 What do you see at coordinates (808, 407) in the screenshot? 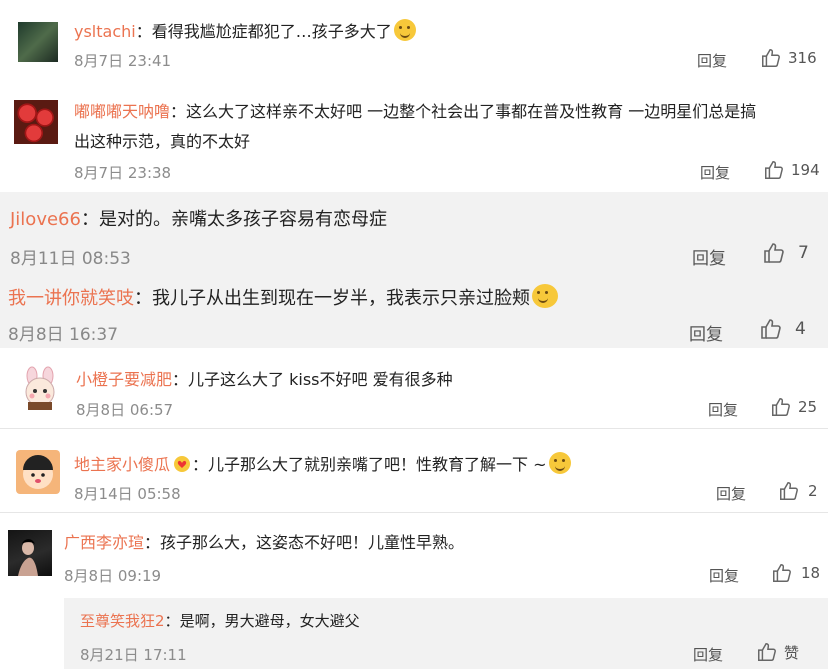
I see `like-count: 25` at bounding box center [808, 407].